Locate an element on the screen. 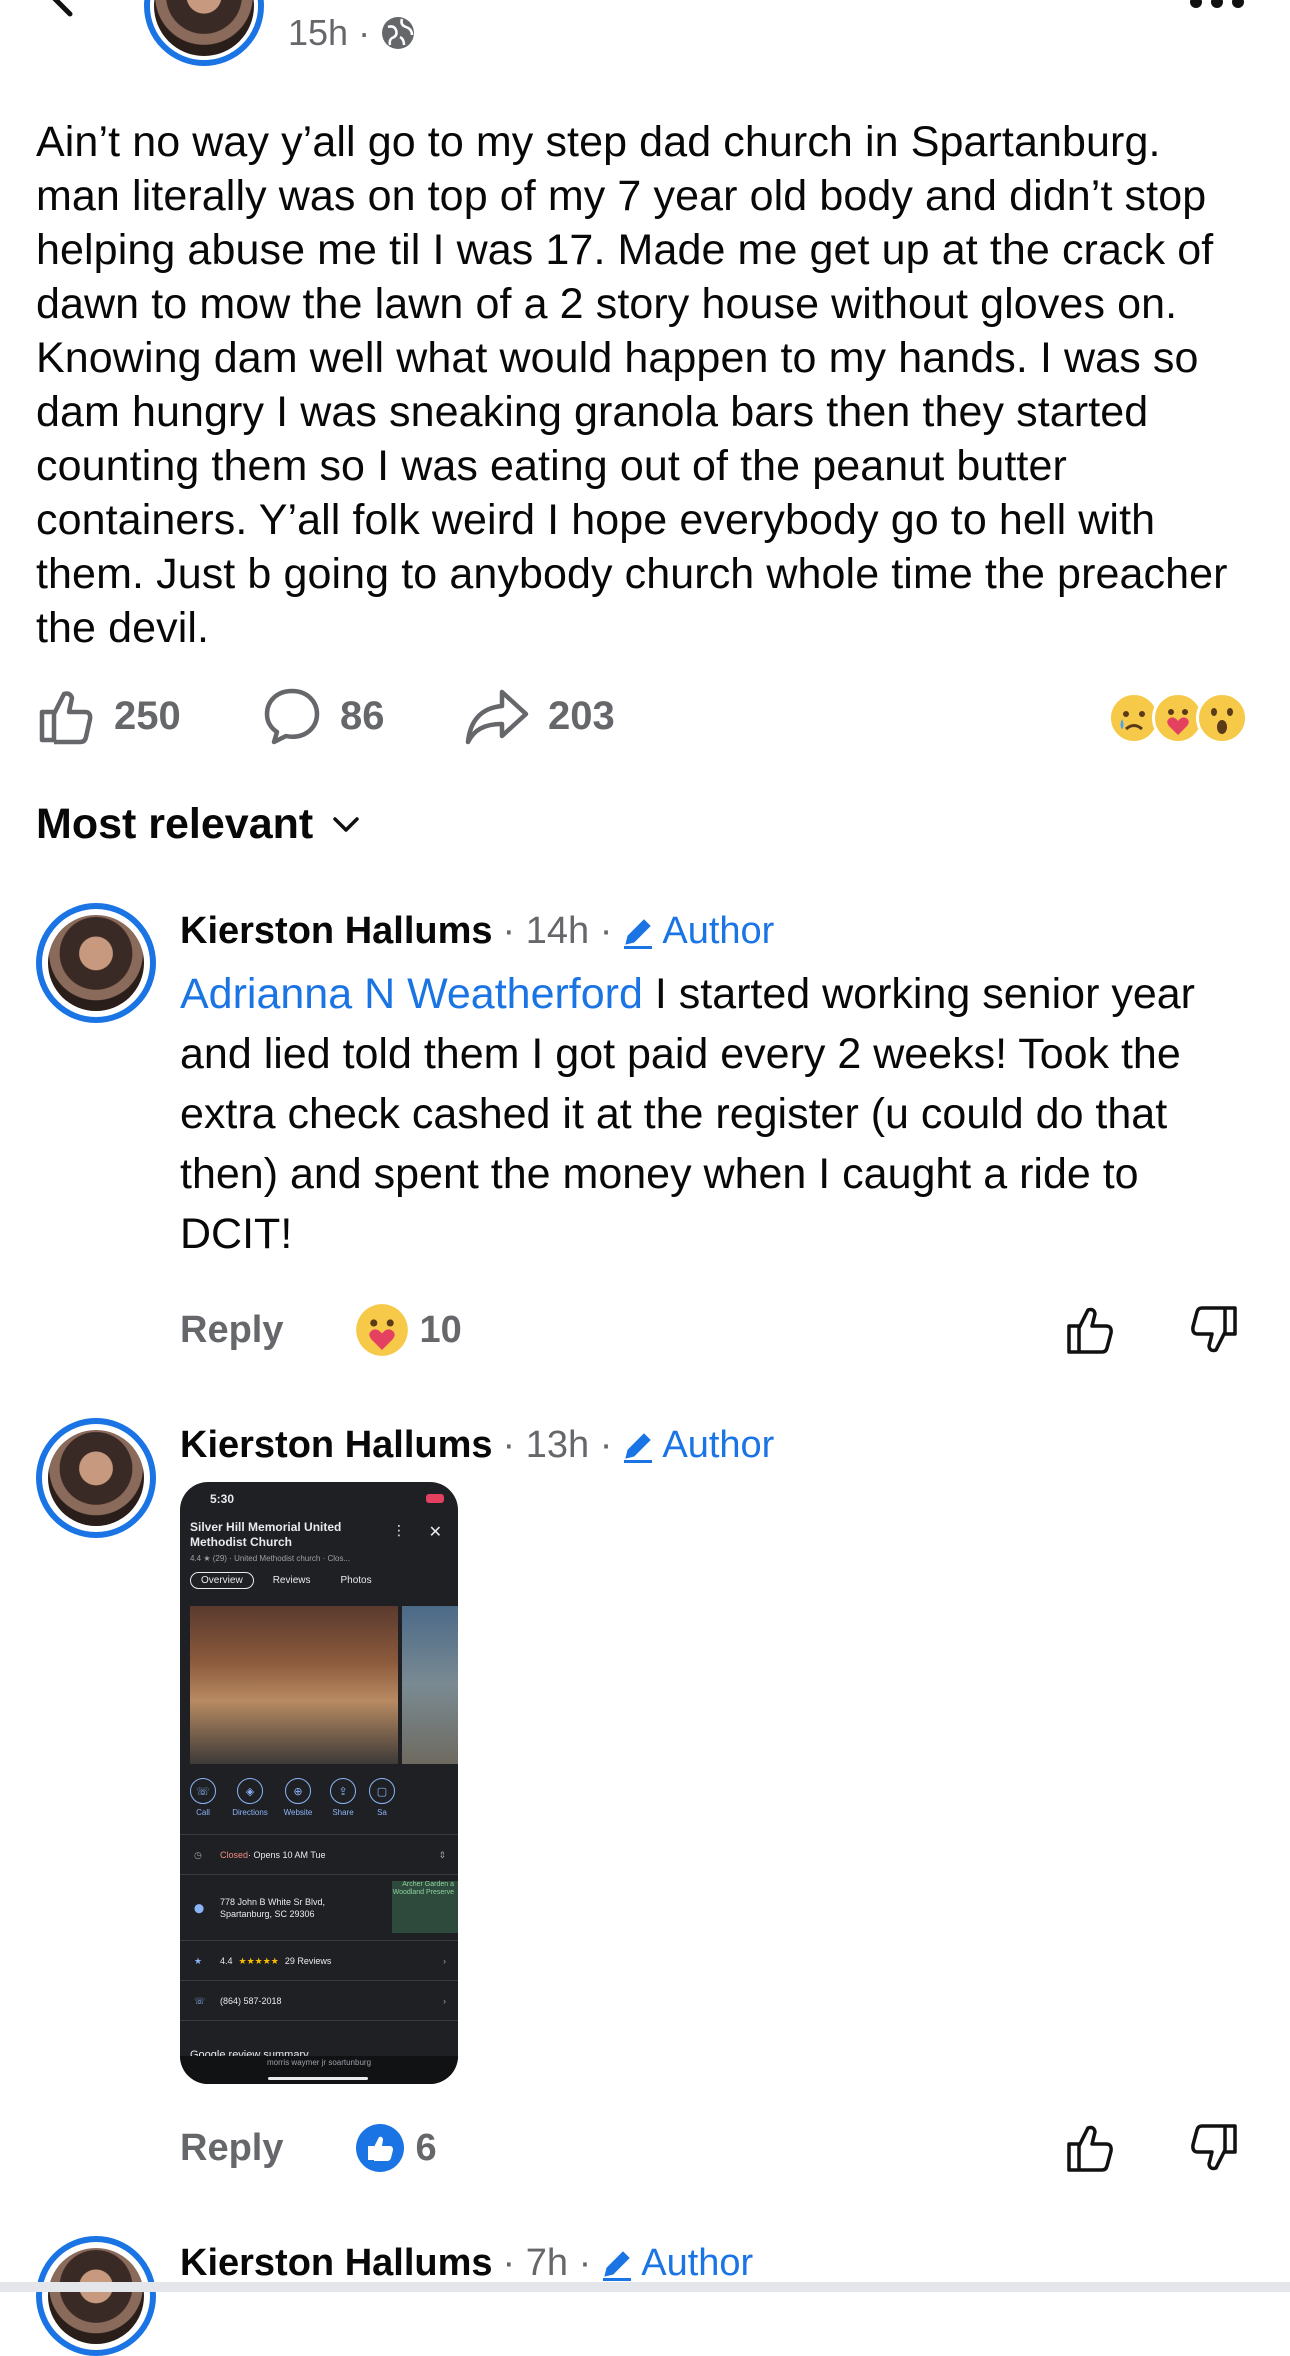 The height and width of the screenshot is (2356, 1290). like-count: 250 is located at coordinates (147, 715).